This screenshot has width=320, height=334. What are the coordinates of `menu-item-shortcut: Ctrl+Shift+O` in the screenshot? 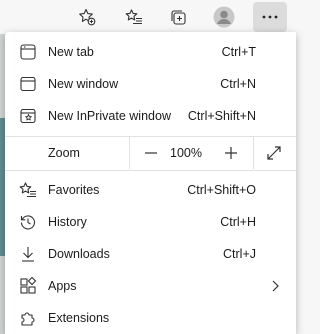 It's located at (221, 190).